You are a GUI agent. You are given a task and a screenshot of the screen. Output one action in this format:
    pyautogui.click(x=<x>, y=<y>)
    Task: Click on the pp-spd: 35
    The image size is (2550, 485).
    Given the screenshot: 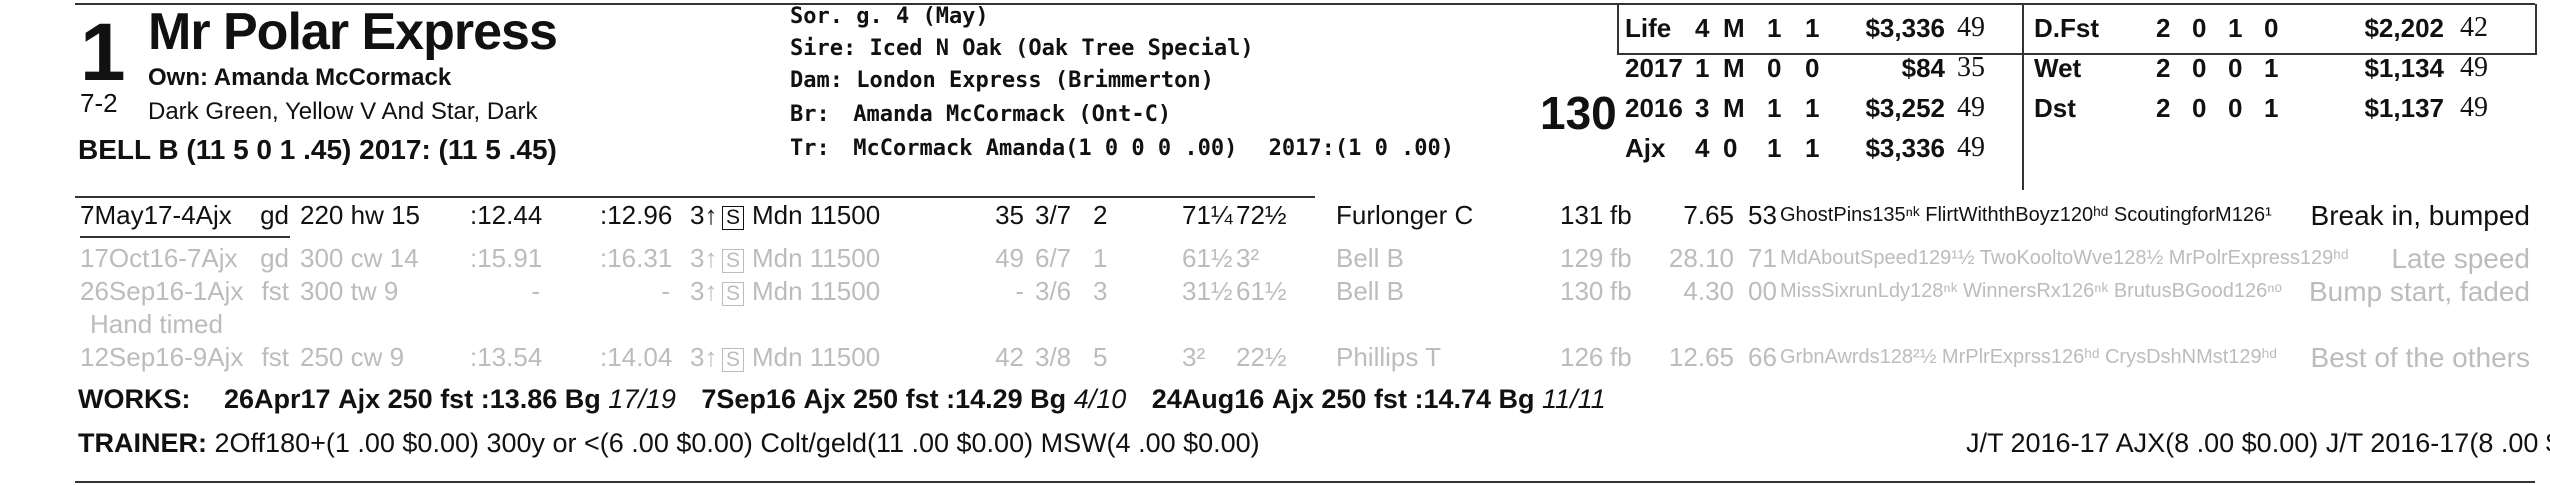 What is the action you would take?
    pyautogui.click(x=1009, y=215)
    